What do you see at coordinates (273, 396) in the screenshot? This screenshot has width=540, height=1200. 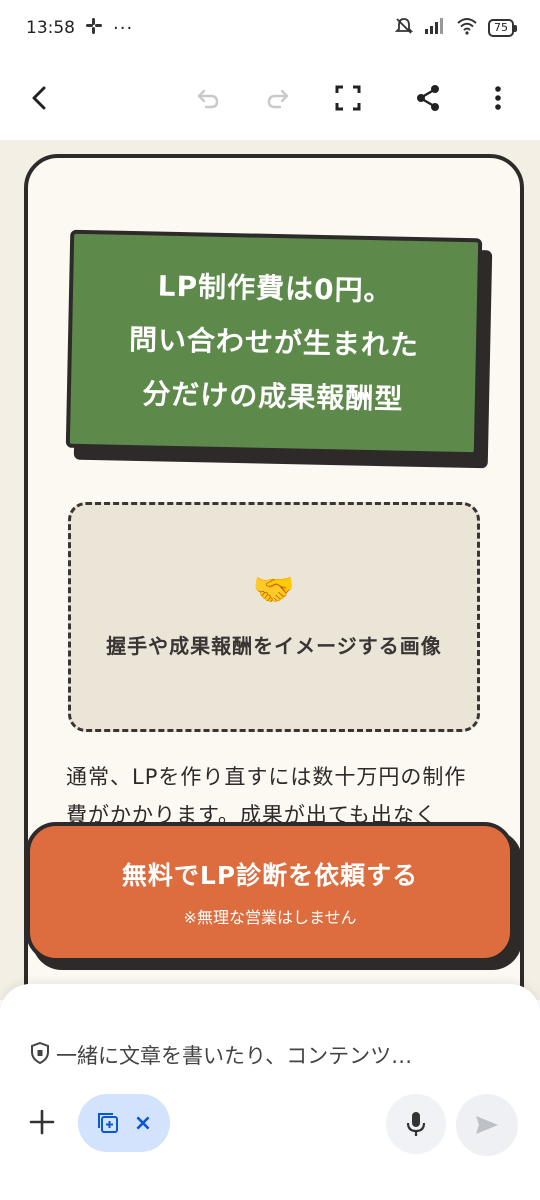 I see `hero-line-3: 分だけの成果報酬型` at bounding box center [273, 396].